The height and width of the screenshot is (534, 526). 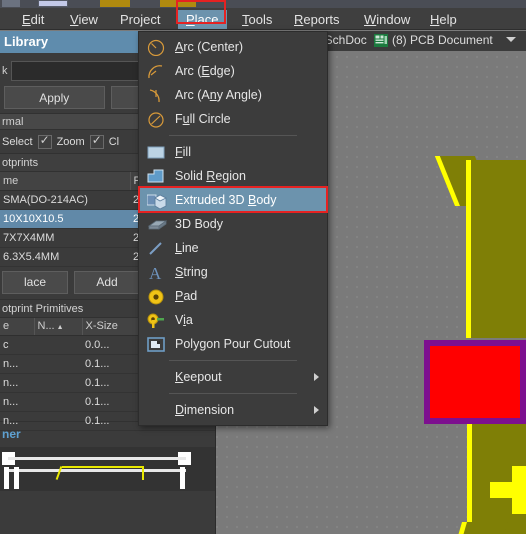 I want to click on preview-outline-bottom, so click(x=97, y=470).